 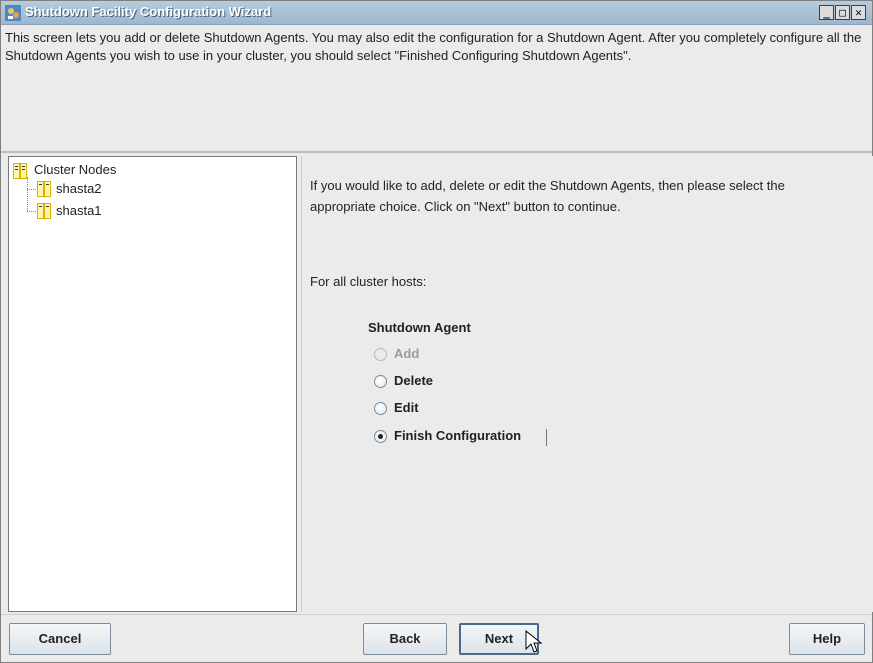 What do you see at coordinates (380, 408) in the screenshot?
I see `edit-radio` at bounding box center [380, 408].